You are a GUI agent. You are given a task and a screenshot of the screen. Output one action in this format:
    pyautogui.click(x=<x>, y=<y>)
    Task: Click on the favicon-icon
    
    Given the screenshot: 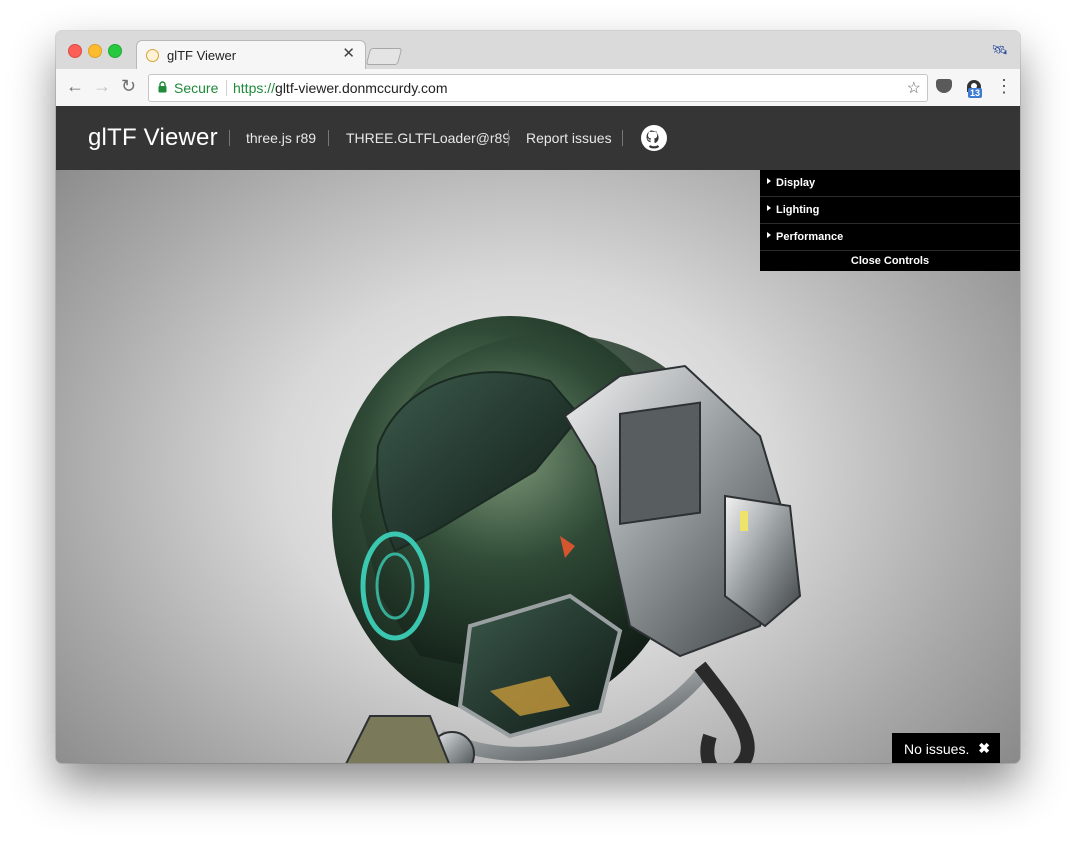 What is the action you would take?
    pyautogui.click(x=152, y=55)
    